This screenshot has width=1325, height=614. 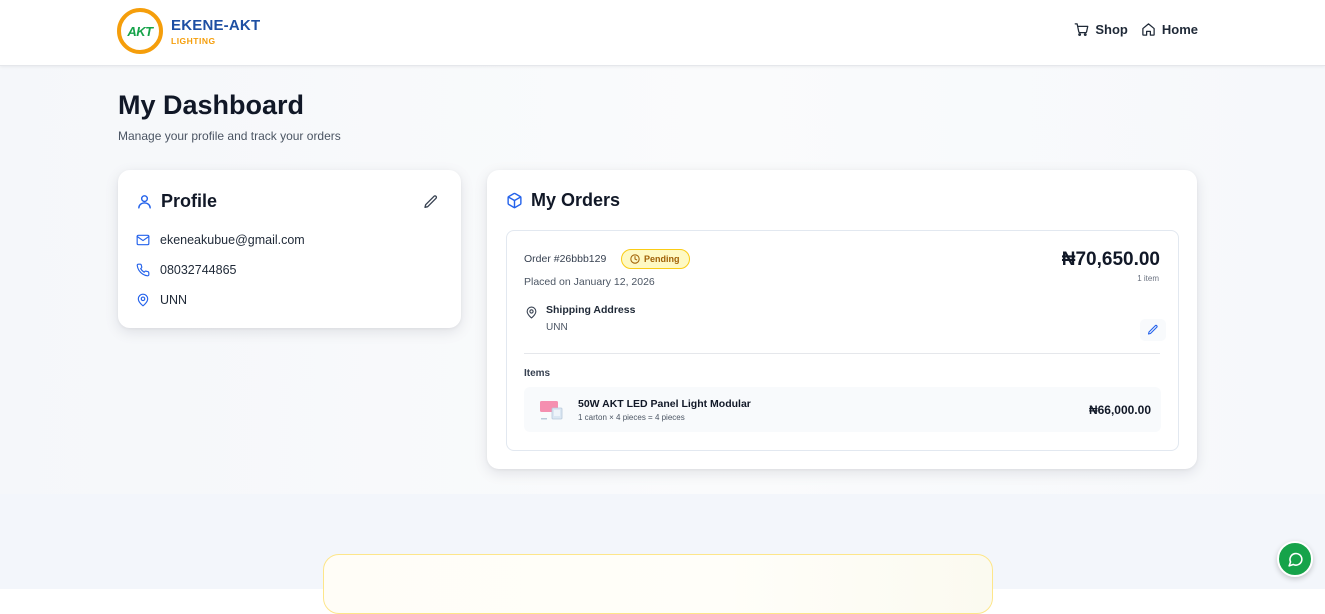 I want to click on item-price: ₦66,000.00, so click(x=1119, y=410).